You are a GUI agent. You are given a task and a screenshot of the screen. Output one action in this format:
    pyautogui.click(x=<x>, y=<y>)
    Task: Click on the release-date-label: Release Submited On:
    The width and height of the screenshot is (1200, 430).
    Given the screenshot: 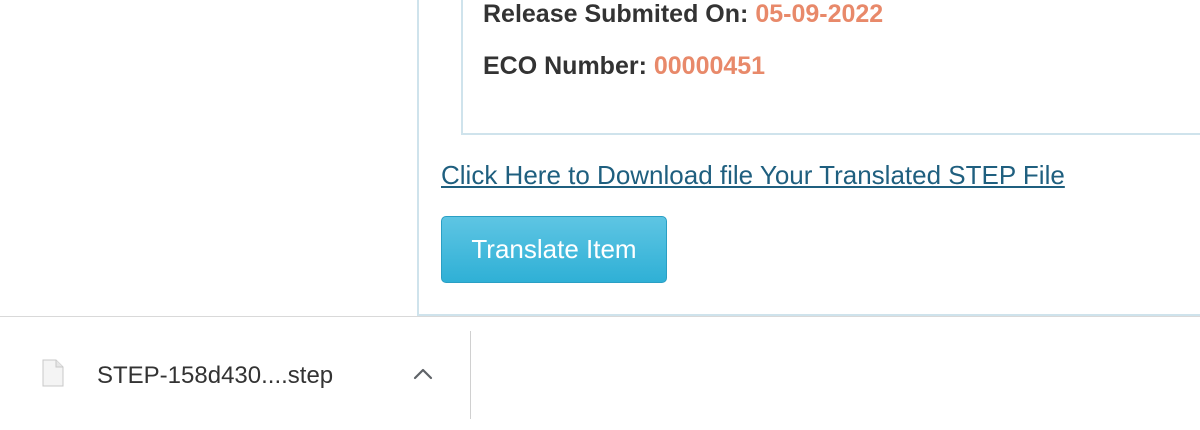 What is the action you would take?
    pyautogui.click(x=616, y=14)
    